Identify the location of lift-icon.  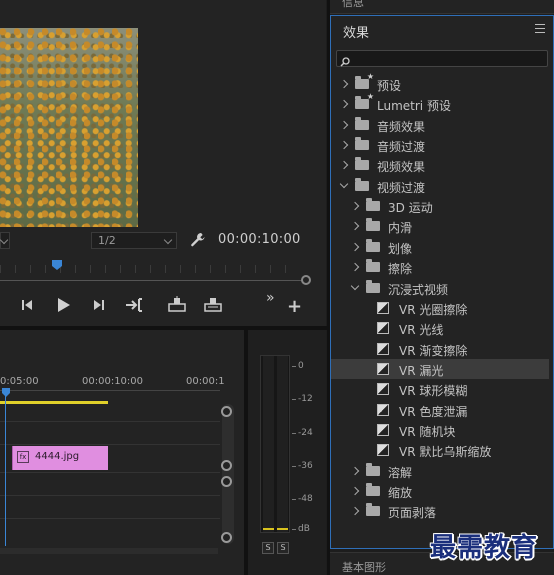
(177, 305).